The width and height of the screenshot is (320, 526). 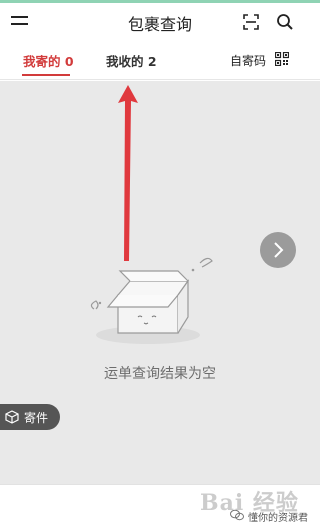 I want to click on send-package-label: 寄件, so click(x=36, y=418).